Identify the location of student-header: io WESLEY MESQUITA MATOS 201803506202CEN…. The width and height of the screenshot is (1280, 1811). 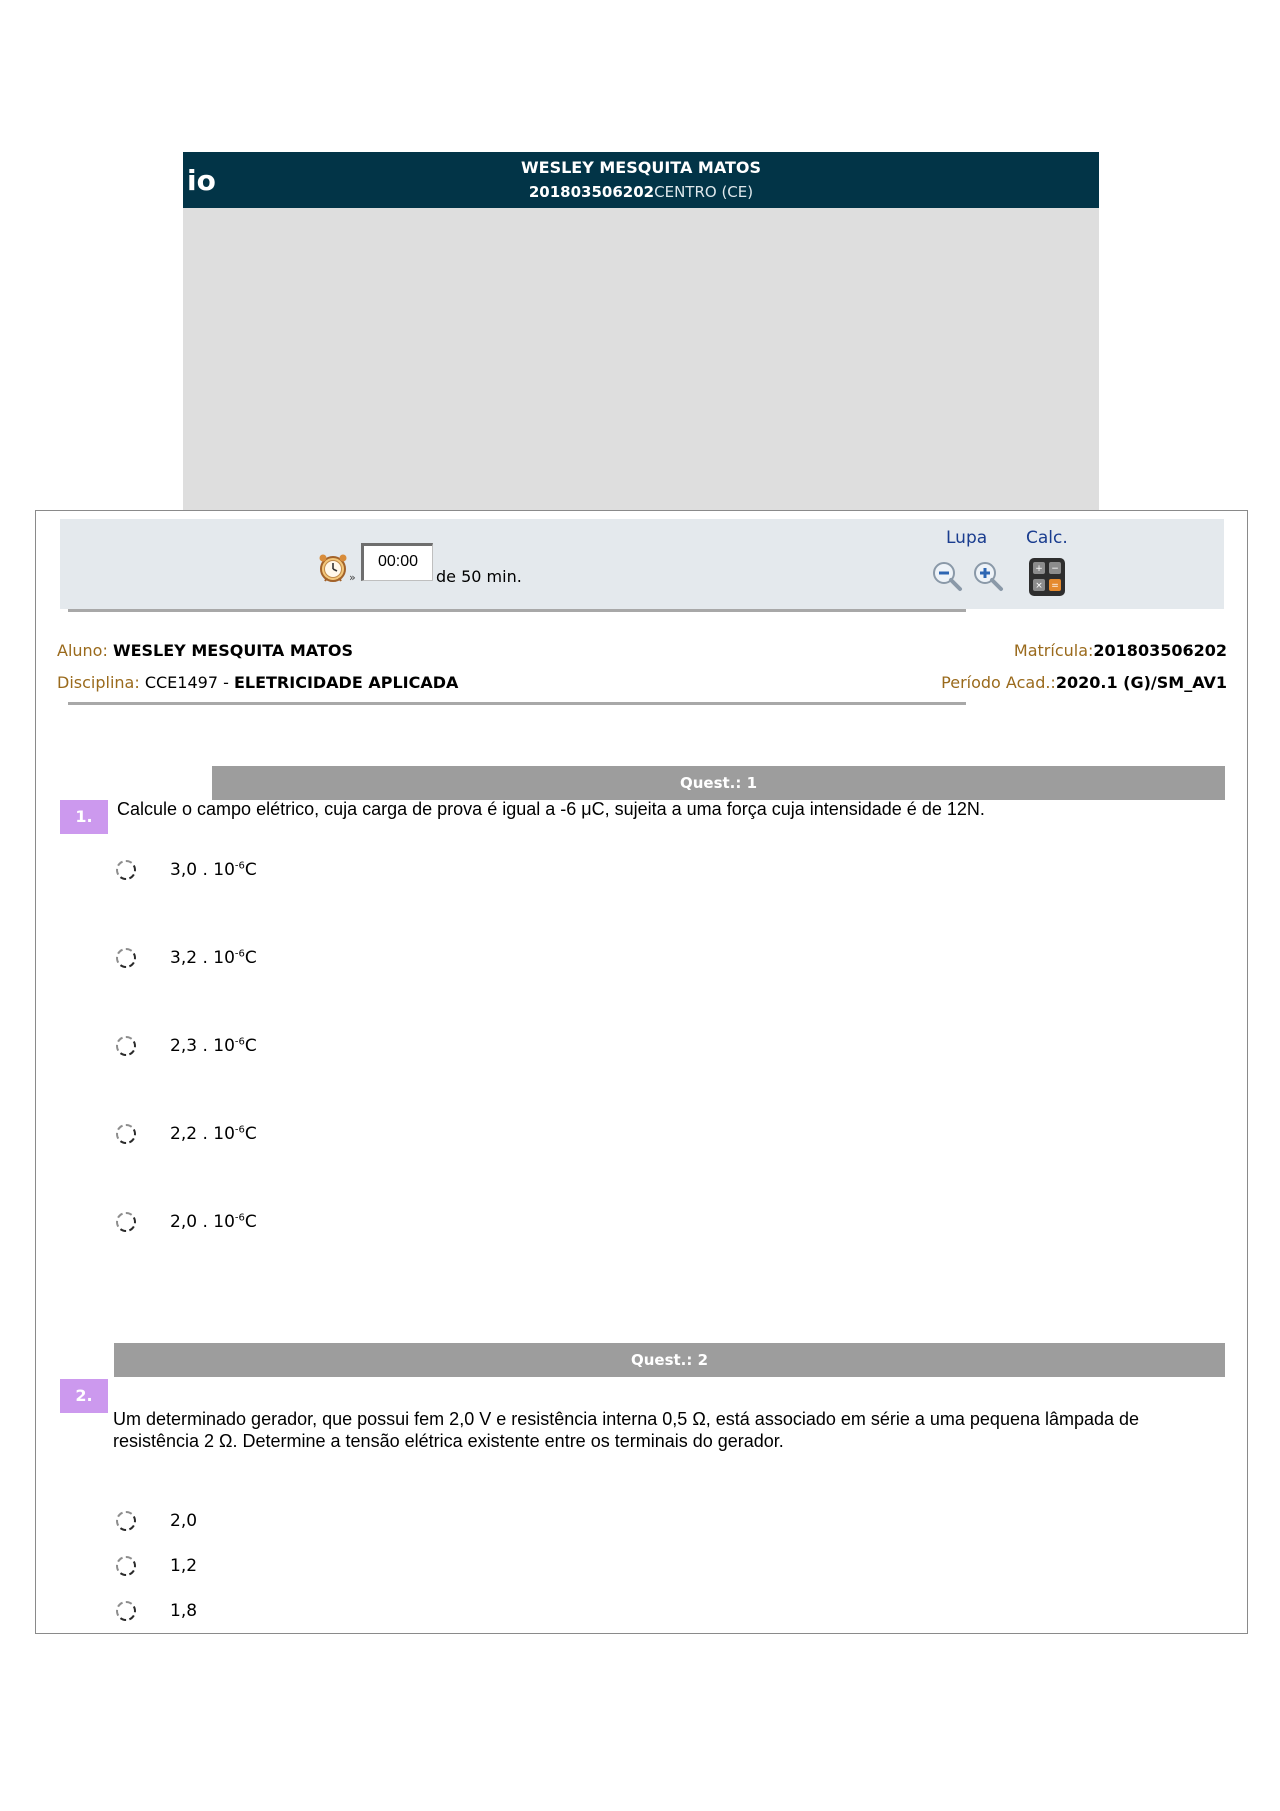
(641, 180).